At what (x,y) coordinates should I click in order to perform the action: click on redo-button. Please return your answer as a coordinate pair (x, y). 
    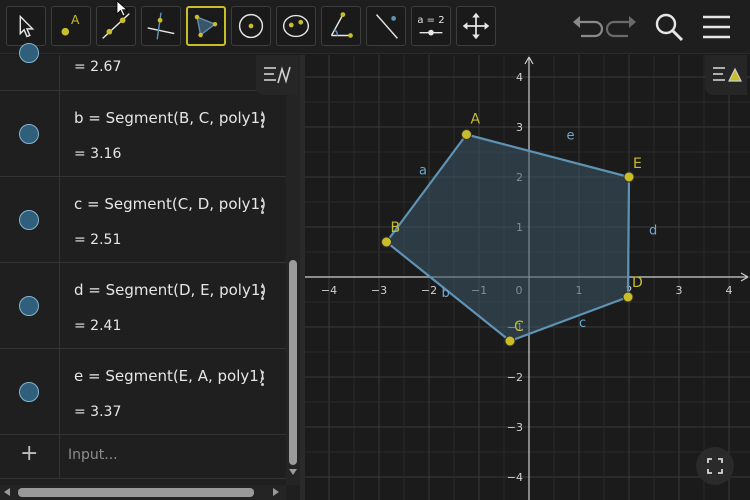
    Looking at the image, I should click on (622, 27).